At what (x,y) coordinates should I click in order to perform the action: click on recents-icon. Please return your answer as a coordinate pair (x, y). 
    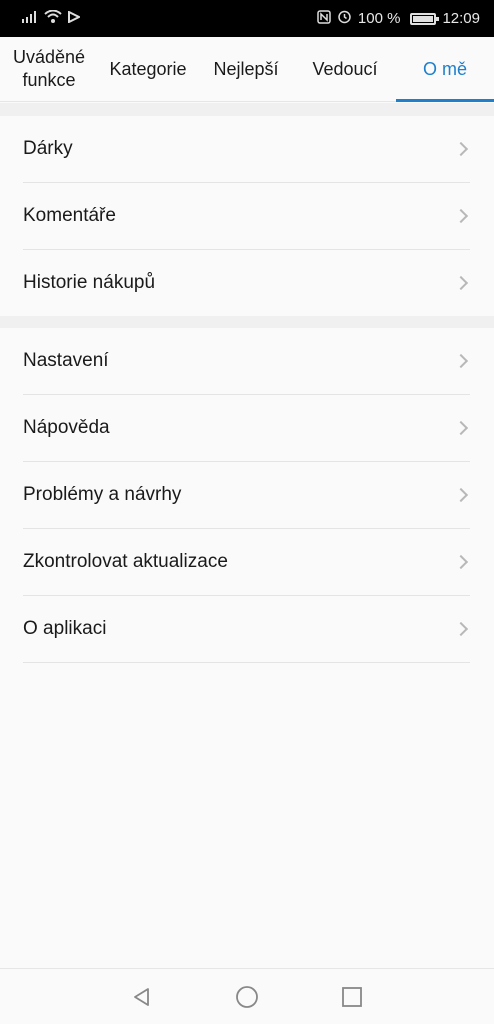
    Looking at the image, I should click on (351, 996).